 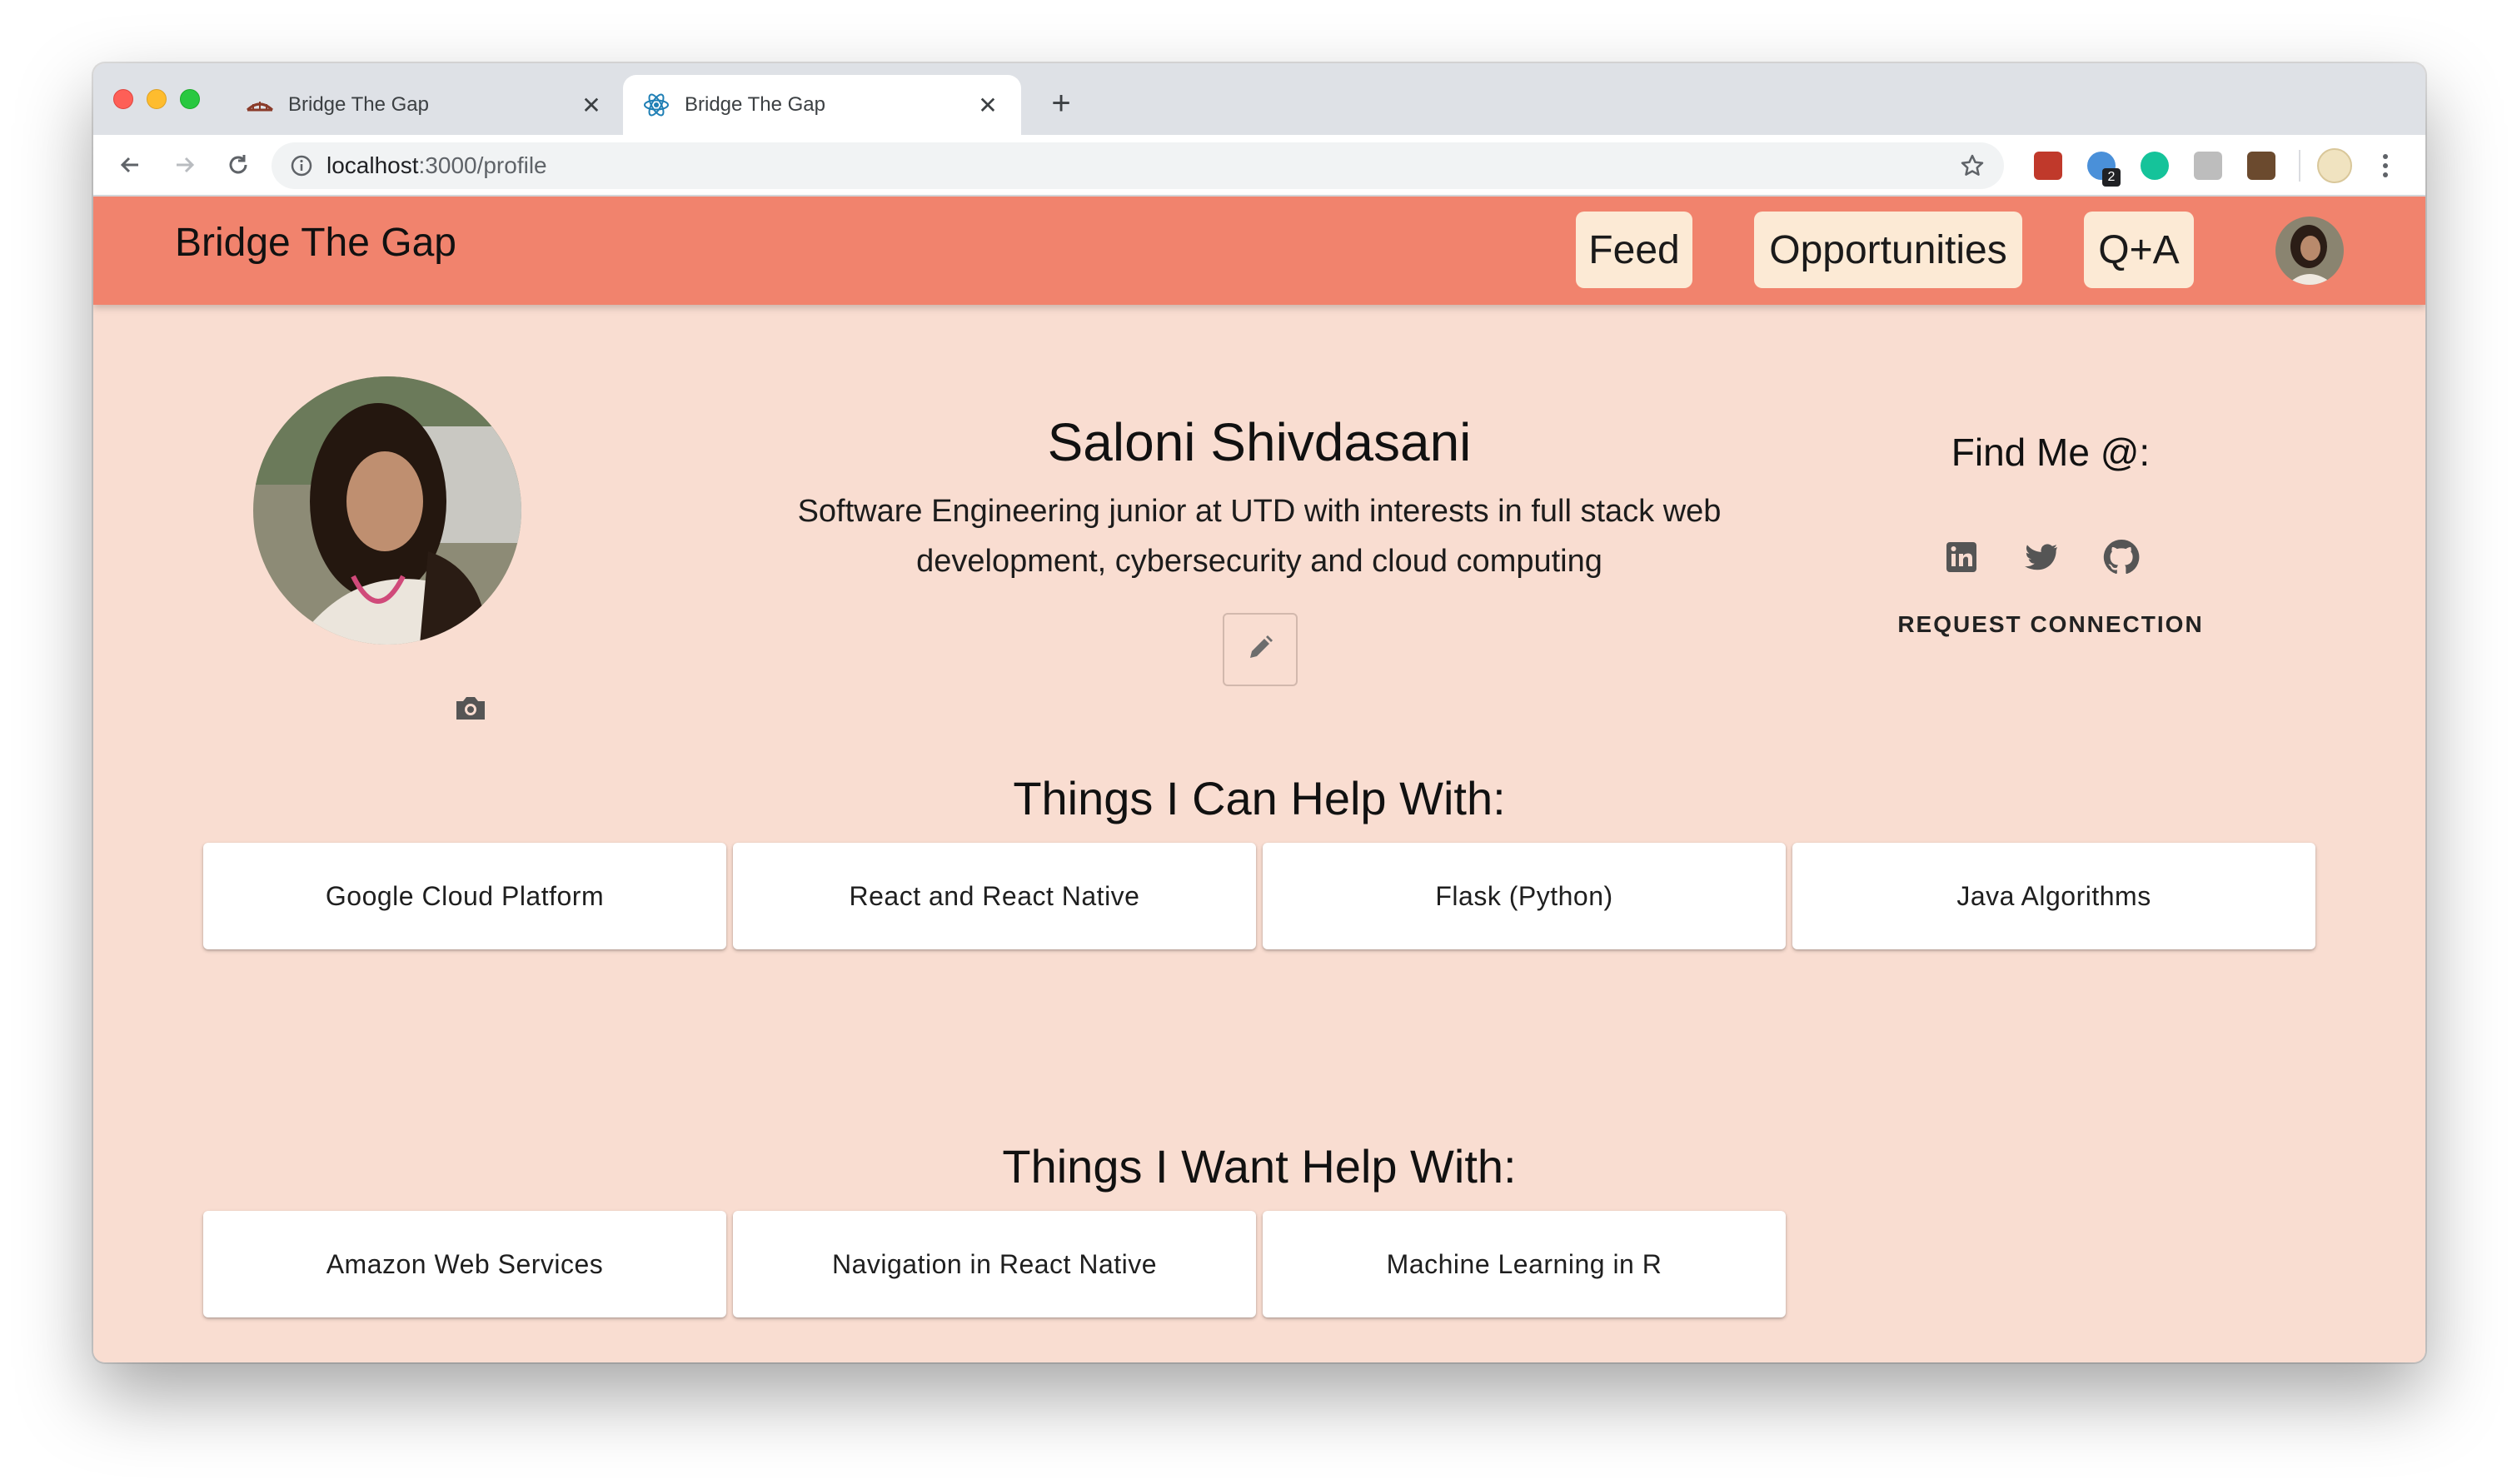 I want to click on extension-badge: 2, so click(x=2111, y=177).